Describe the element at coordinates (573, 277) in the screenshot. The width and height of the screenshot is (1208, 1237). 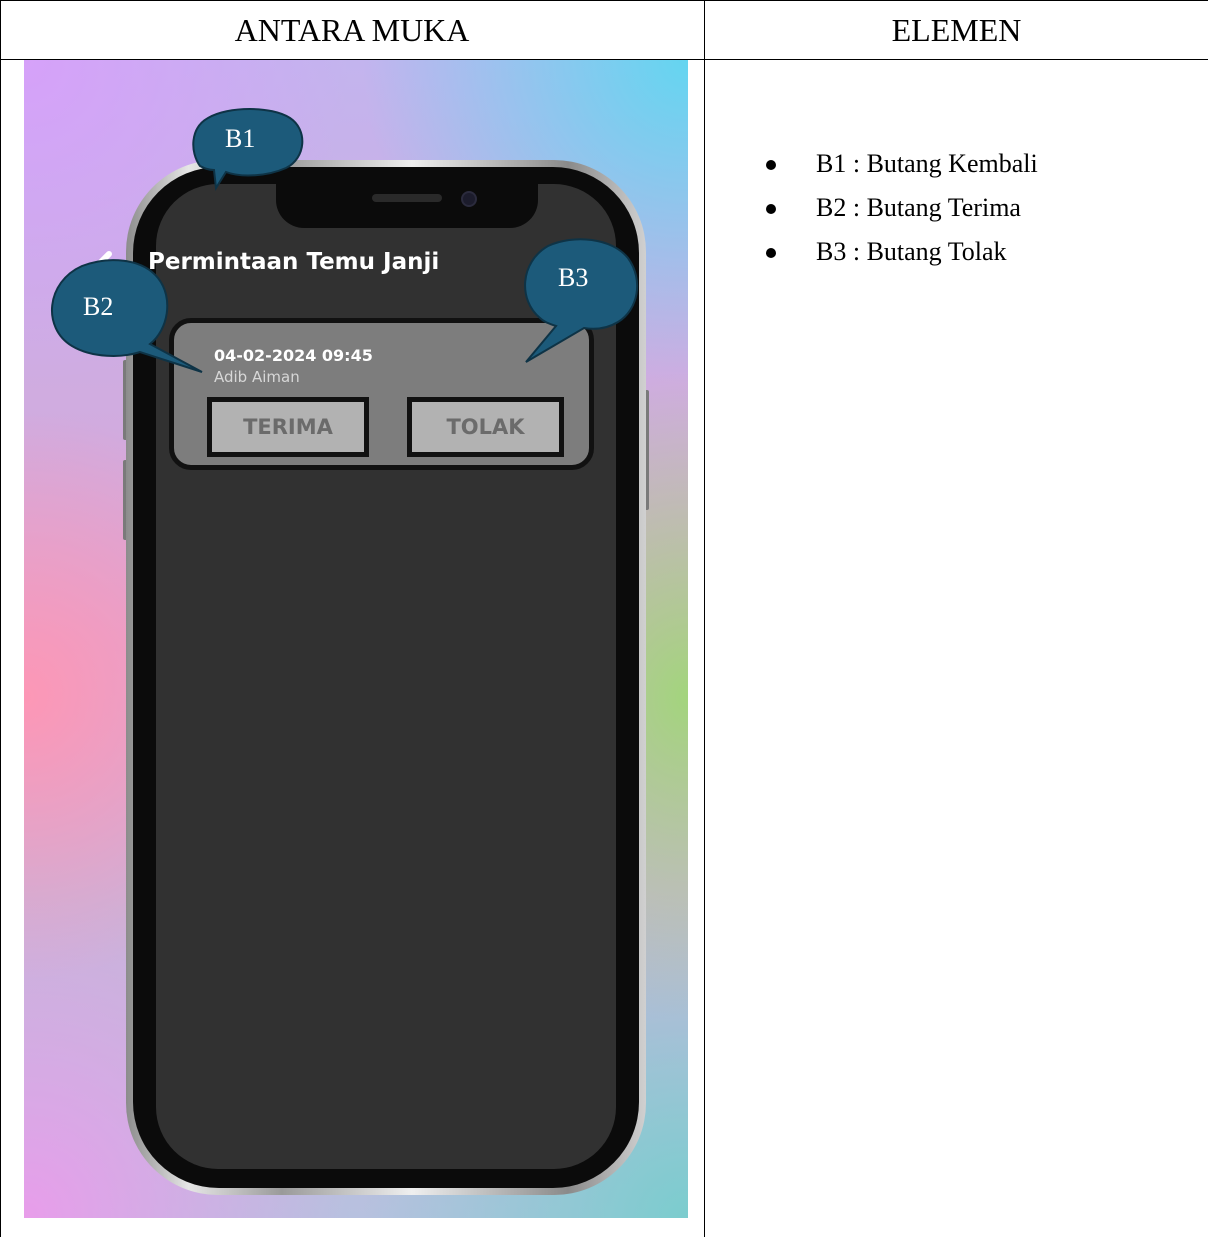
I see `callout-b3-label: B3` at that location.